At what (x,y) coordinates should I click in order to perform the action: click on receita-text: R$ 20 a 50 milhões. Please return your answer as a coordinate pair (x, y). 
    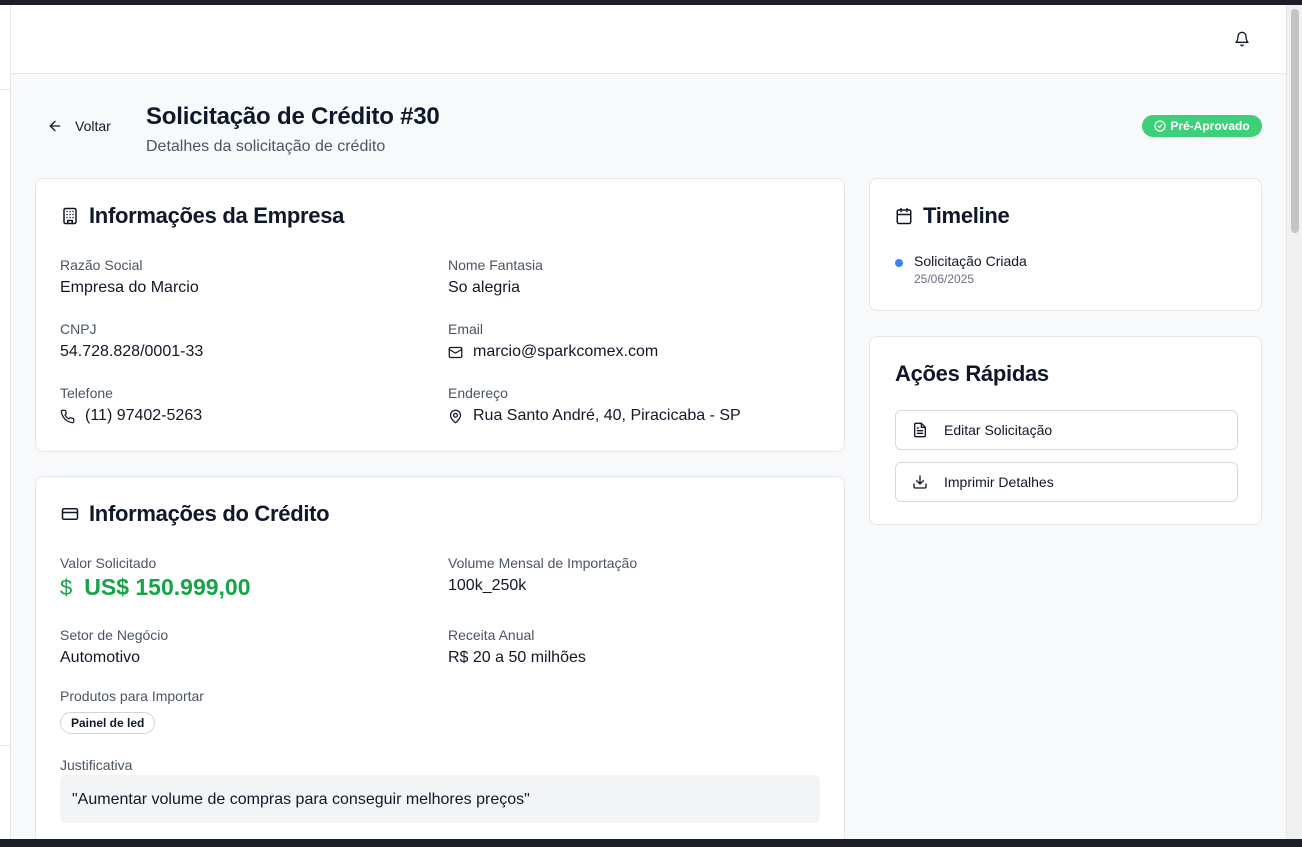
    Looking at the image, I should click on (517, 657).